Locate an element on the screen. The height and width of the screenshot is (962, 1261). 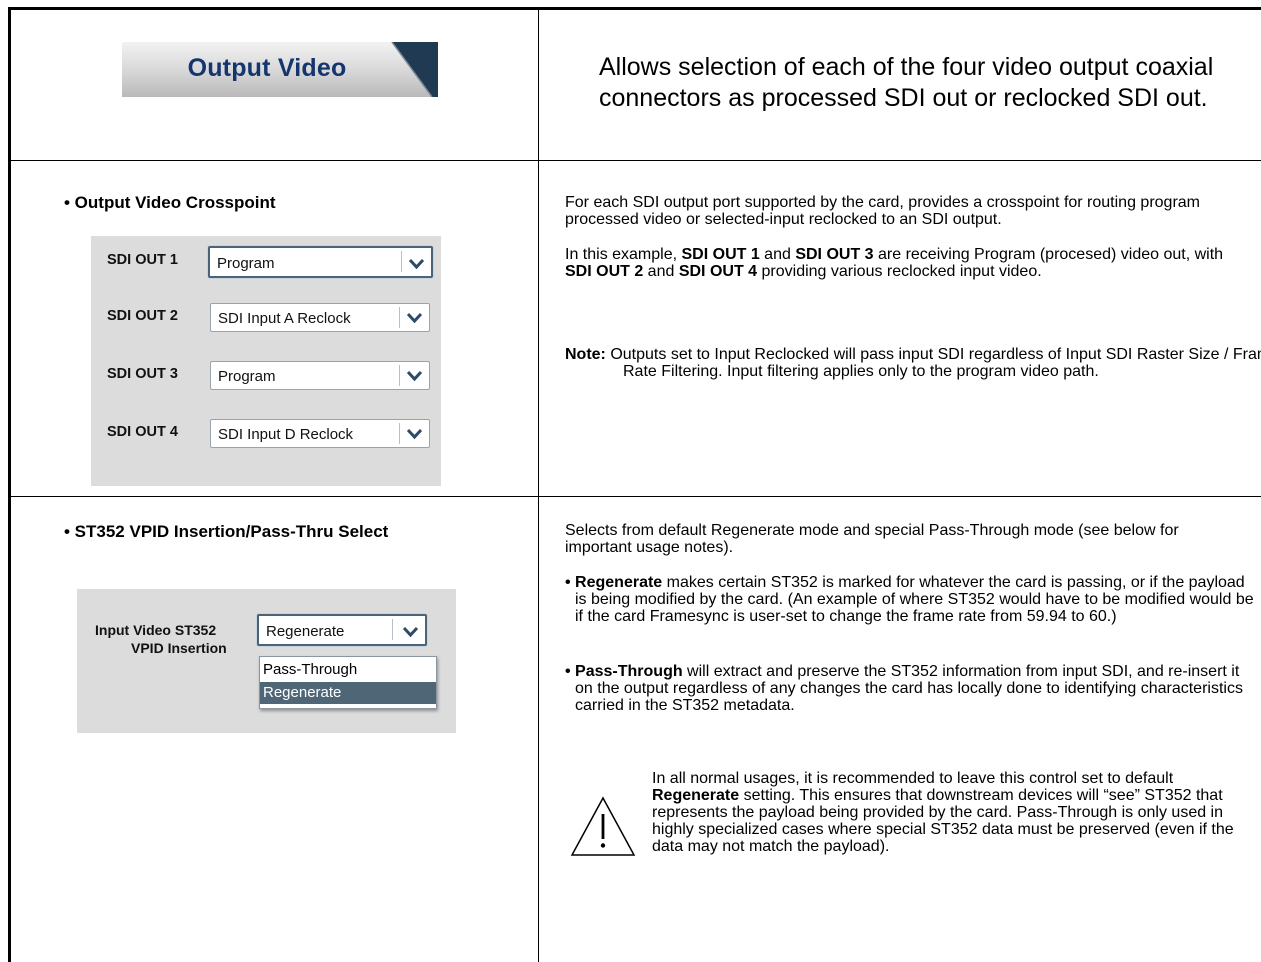
column-divider is located at coordinates (538, 484).